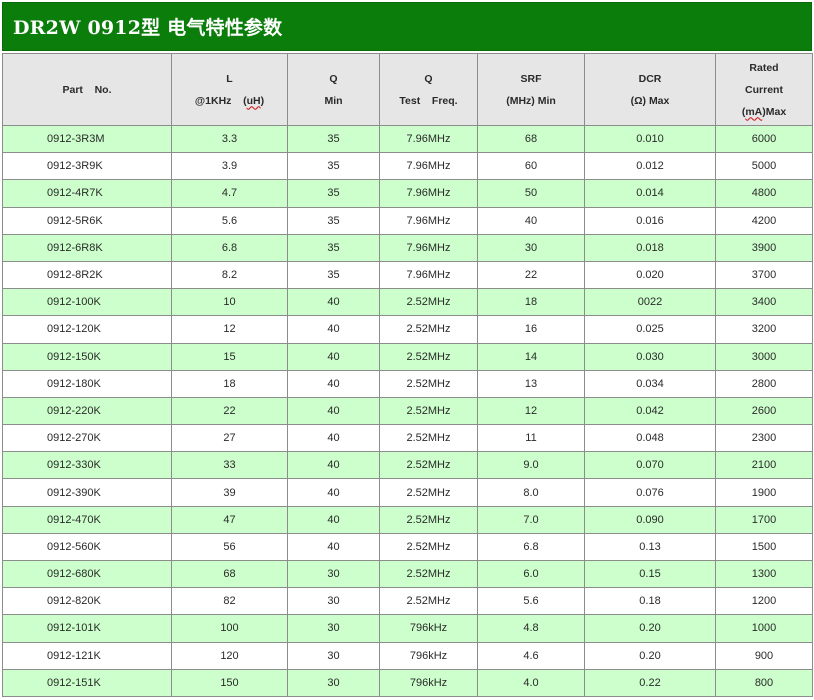  Describe the element at coordinates (531, 682) in the screenshot. I see `cell-srf: 4.0` at that location.